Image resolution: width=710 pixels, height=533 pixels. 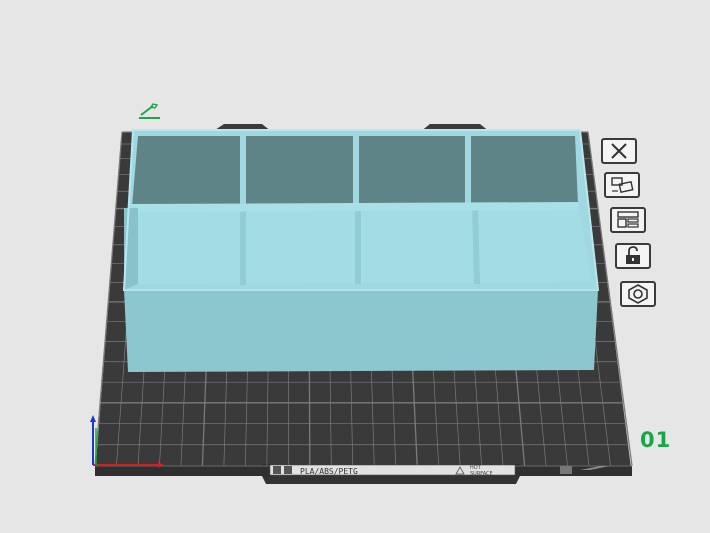 I want to click on plate-layers-button, so click(x=628, y=220).